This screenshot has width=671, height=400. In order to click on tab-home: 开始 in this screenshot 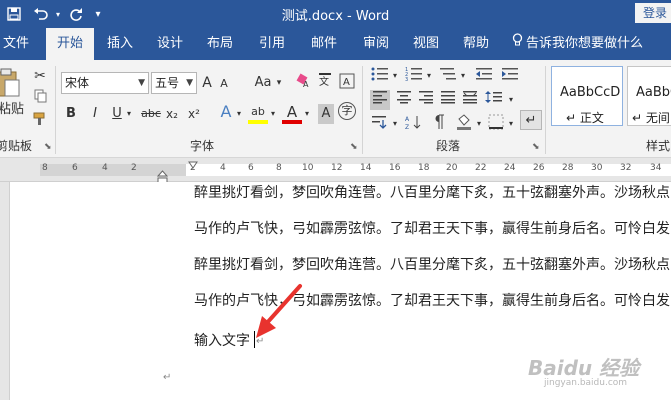, I will do `click(70, 44)`.